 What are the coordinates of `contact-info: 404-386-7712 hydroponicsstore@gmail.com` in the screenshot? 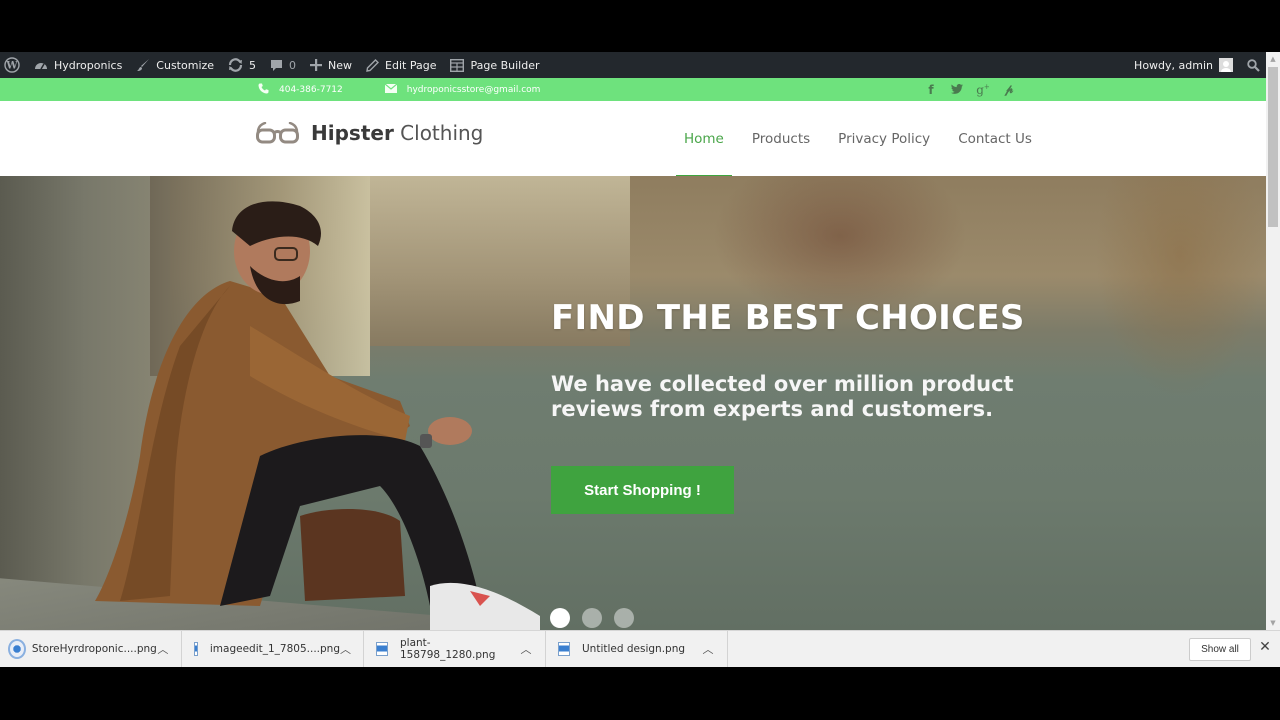 It's located at (420, 89).